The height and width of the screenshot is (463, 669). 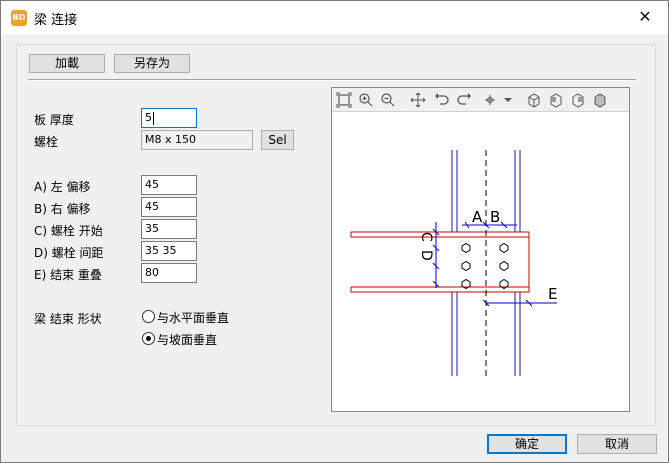 What do you see at coordinates (332, 80) in the screenshot?
I see `separator` at bounding box center [332, 80].